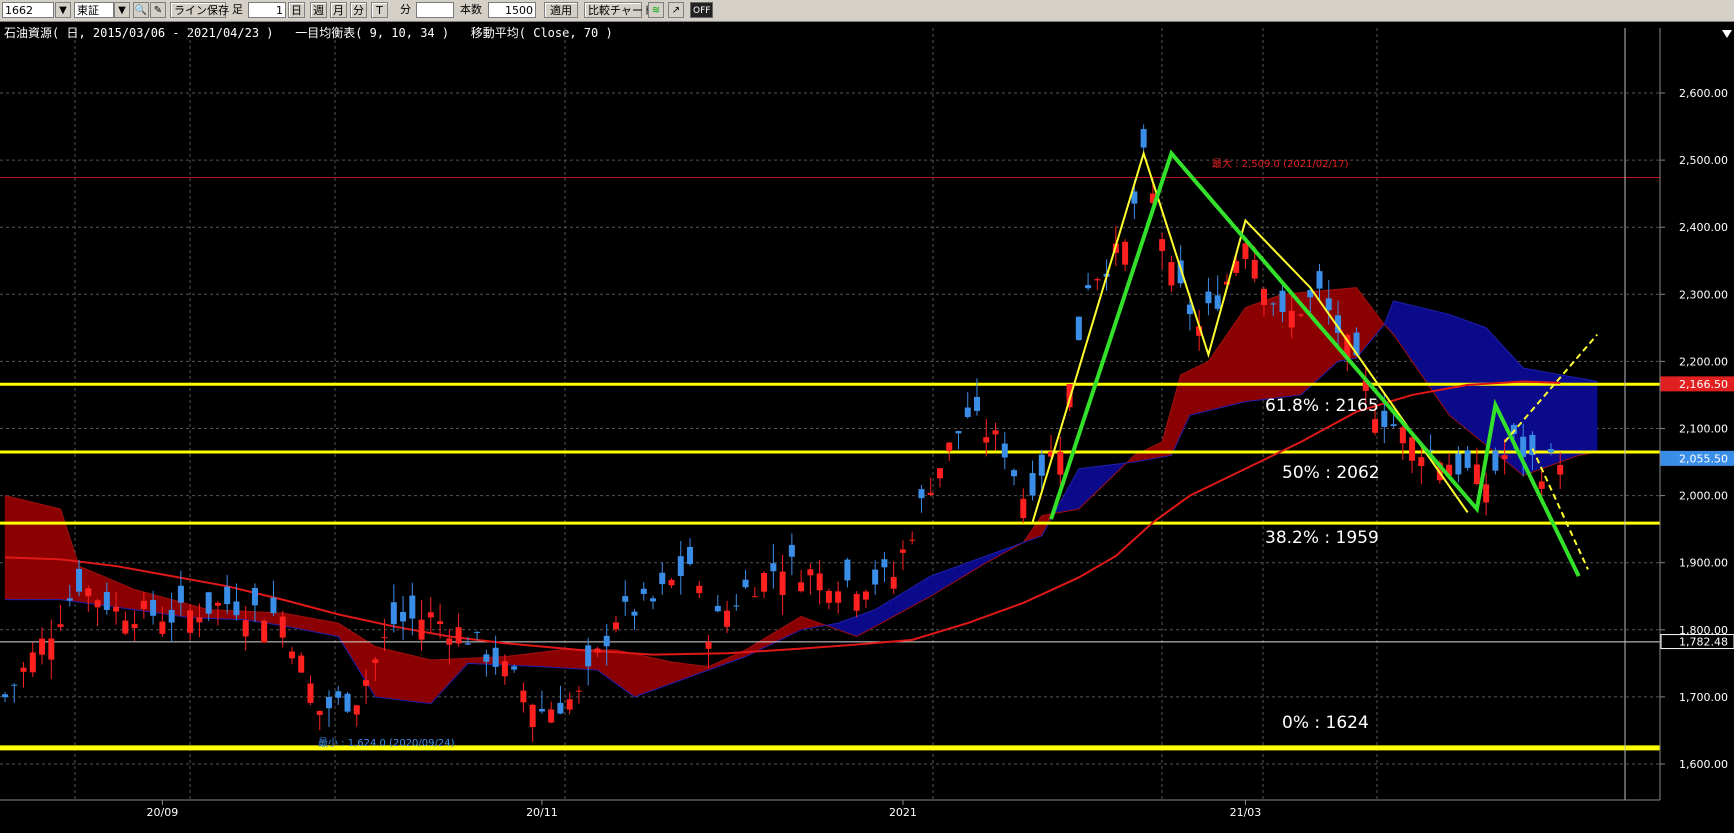 The height and width of the screenshot is (833, 1734). I want to click on minute-input, so click(435, 10).